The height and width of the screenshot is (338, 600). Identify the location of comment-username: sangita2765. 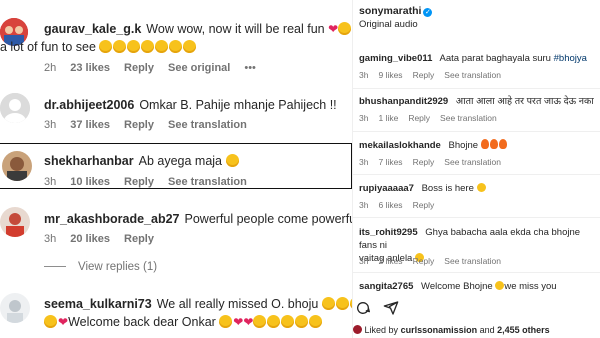
(386, 286).